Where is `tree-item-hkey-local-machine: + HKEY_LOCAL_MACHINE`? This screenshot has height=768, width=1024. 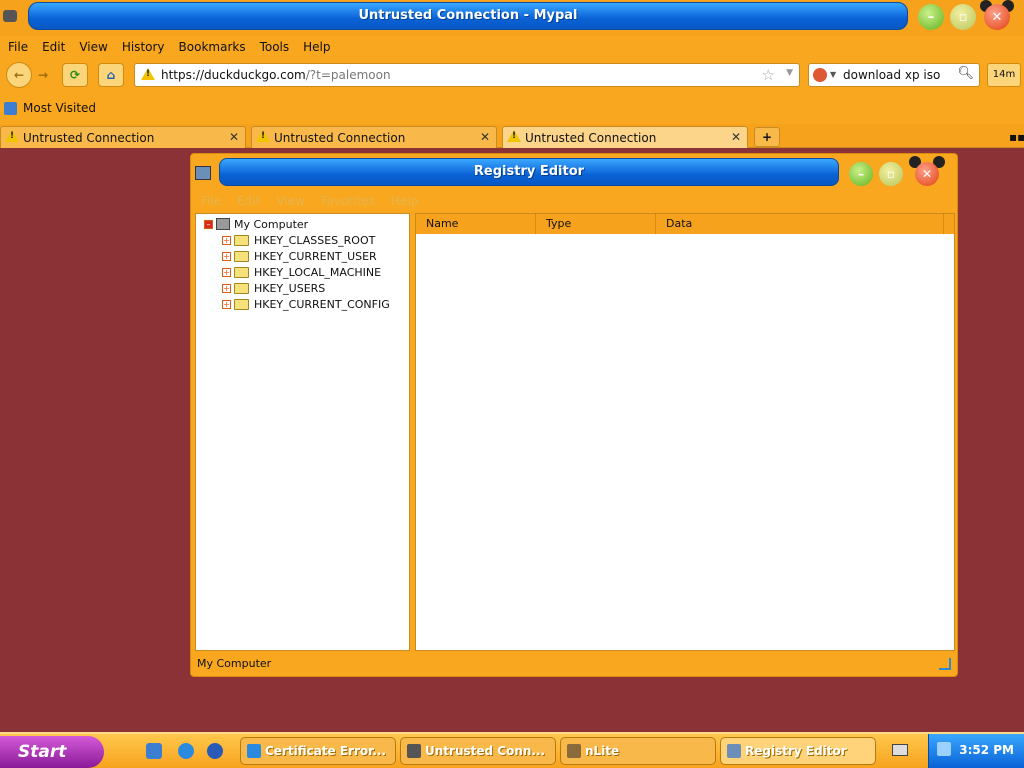 tree-item-hkey-local-machine: + HKEY_LOCAL_MACHINE is located at coordinates (301, 272).